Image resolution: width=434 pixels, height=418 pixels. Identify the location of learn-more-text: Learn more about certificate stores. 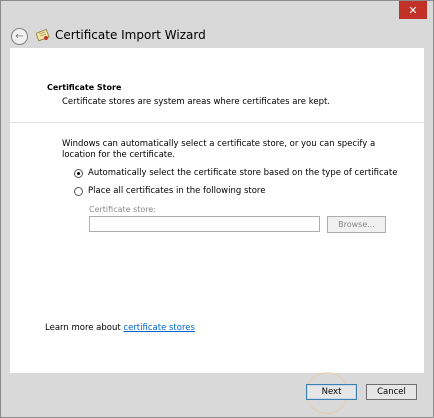
(120, 328).